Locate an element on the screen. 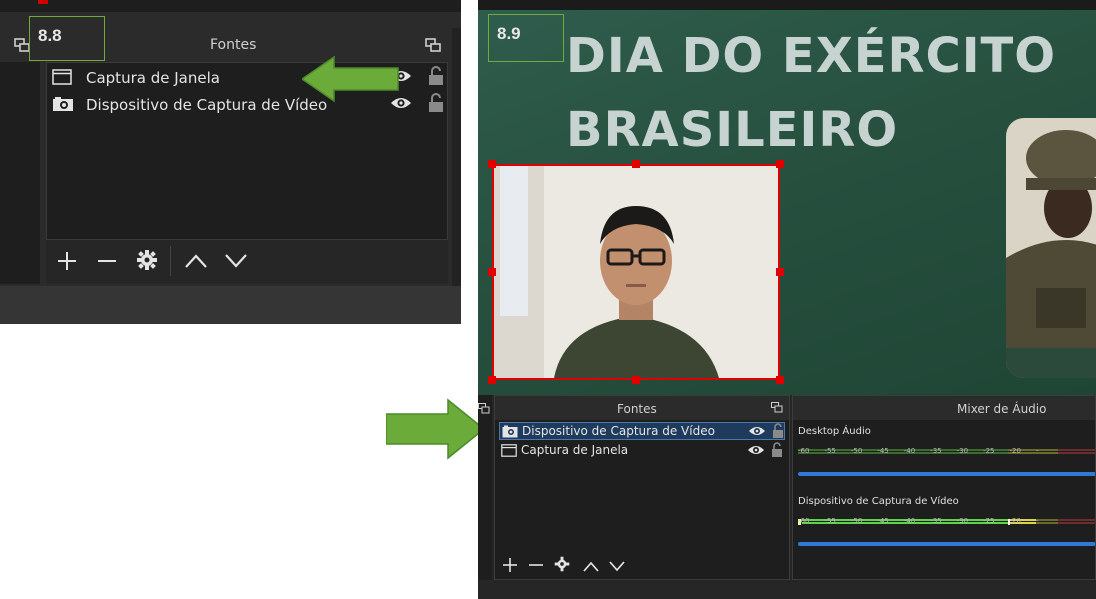 The height and width of the screenshot is (599, 1096). preview-title-line-2: BRASILEIRO is located at coordinates (732, 130).